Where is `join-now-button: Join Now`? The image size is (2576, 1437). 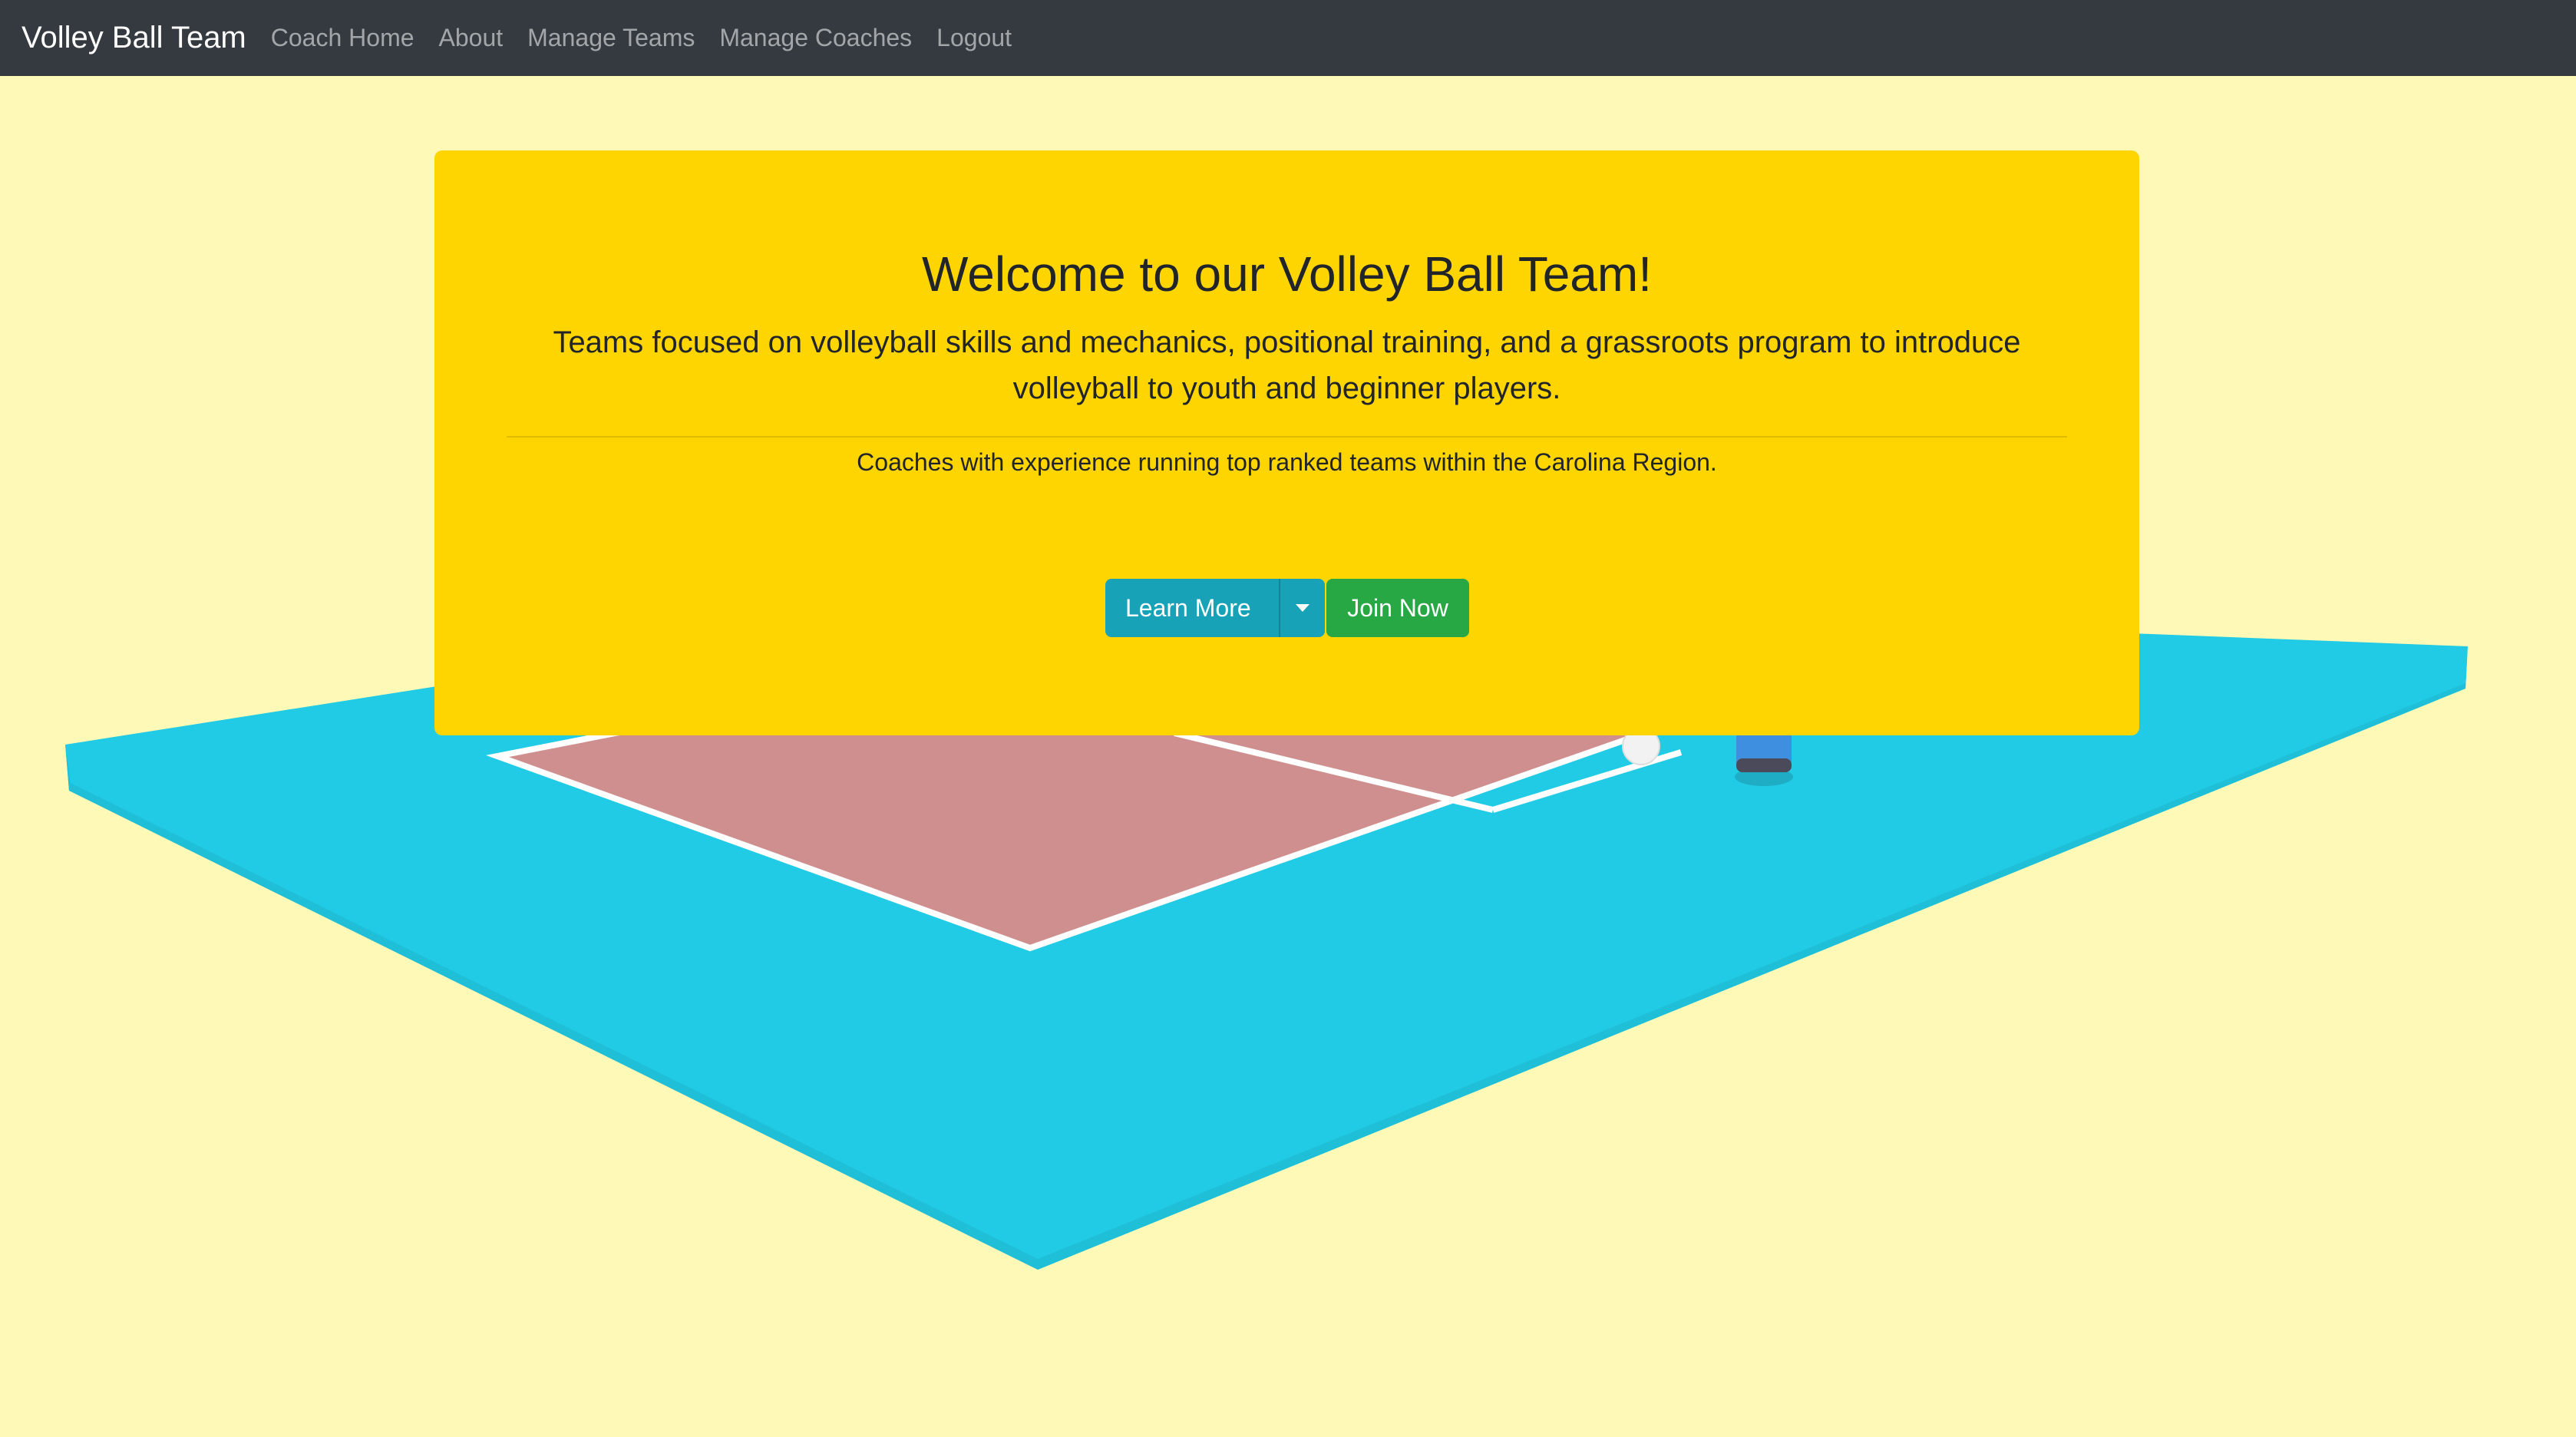
join-now-button: Join Now is located at coordinates (1397, 608).